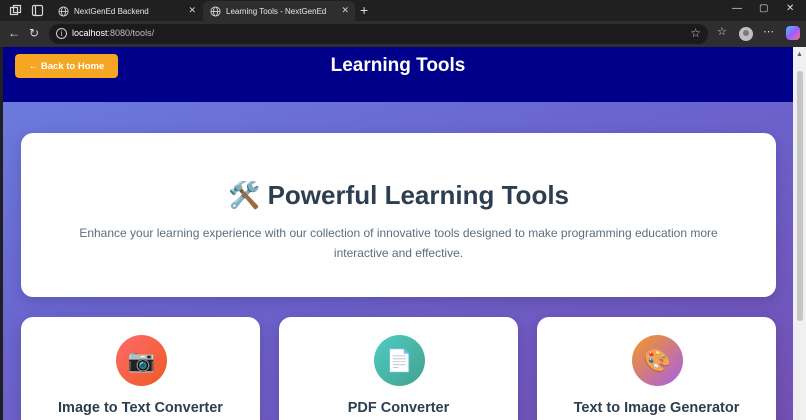 The image size is (806, 420). I want to click on profile-avatar, so click(746, 34).